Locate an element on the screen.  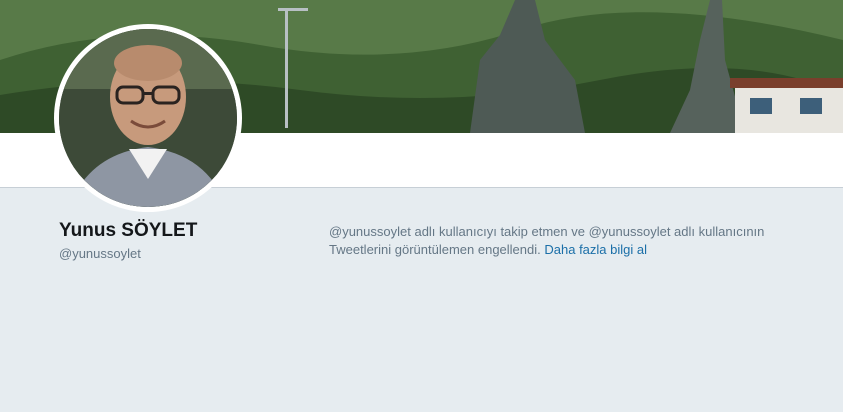
profile-name: Yunus SÖYLET is located at coordinates (128, 231).